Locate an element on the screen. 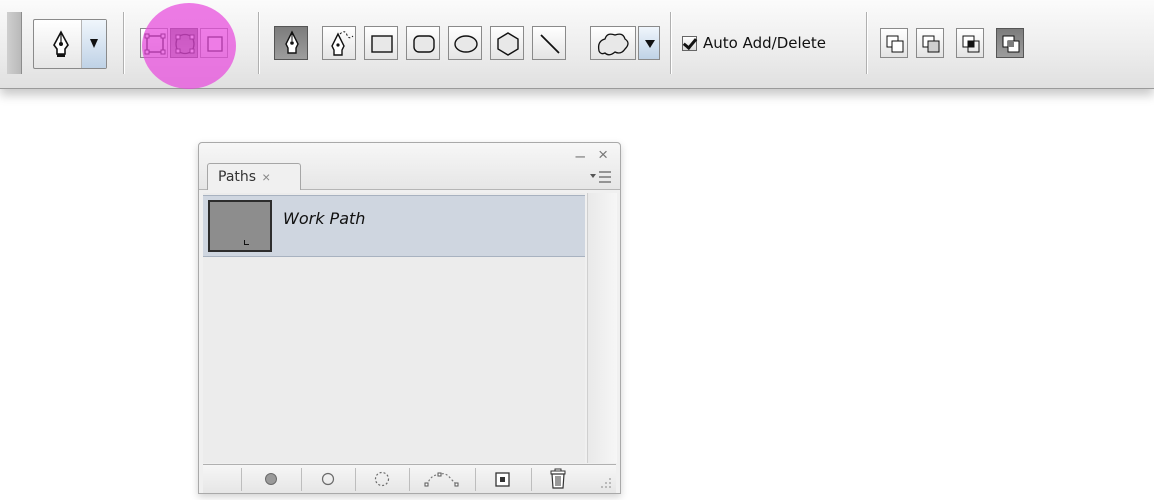 This screenshot has width=1154, height=500. shape-layers-button is located at coordinates (154, 43).